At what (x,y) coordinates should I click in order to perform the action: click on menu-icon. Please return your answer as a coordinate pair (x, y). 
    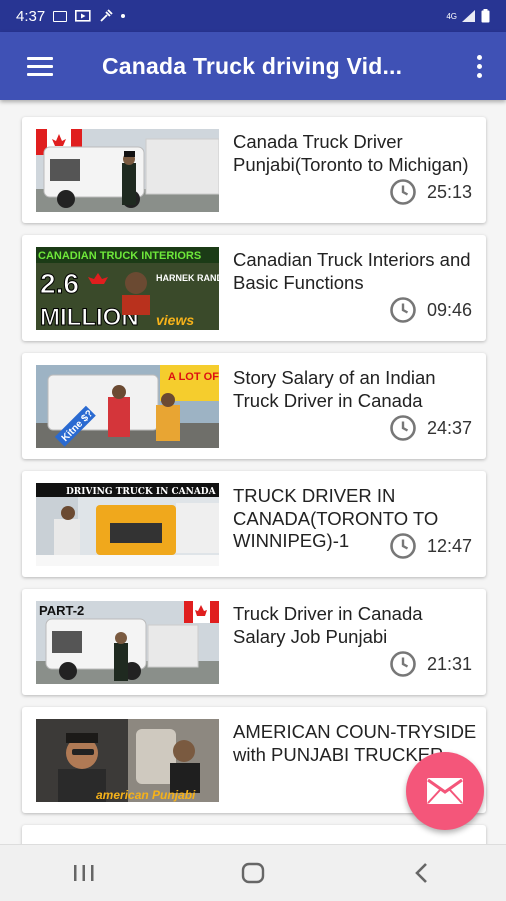
    Looking at the image, I should click on (40, 66).